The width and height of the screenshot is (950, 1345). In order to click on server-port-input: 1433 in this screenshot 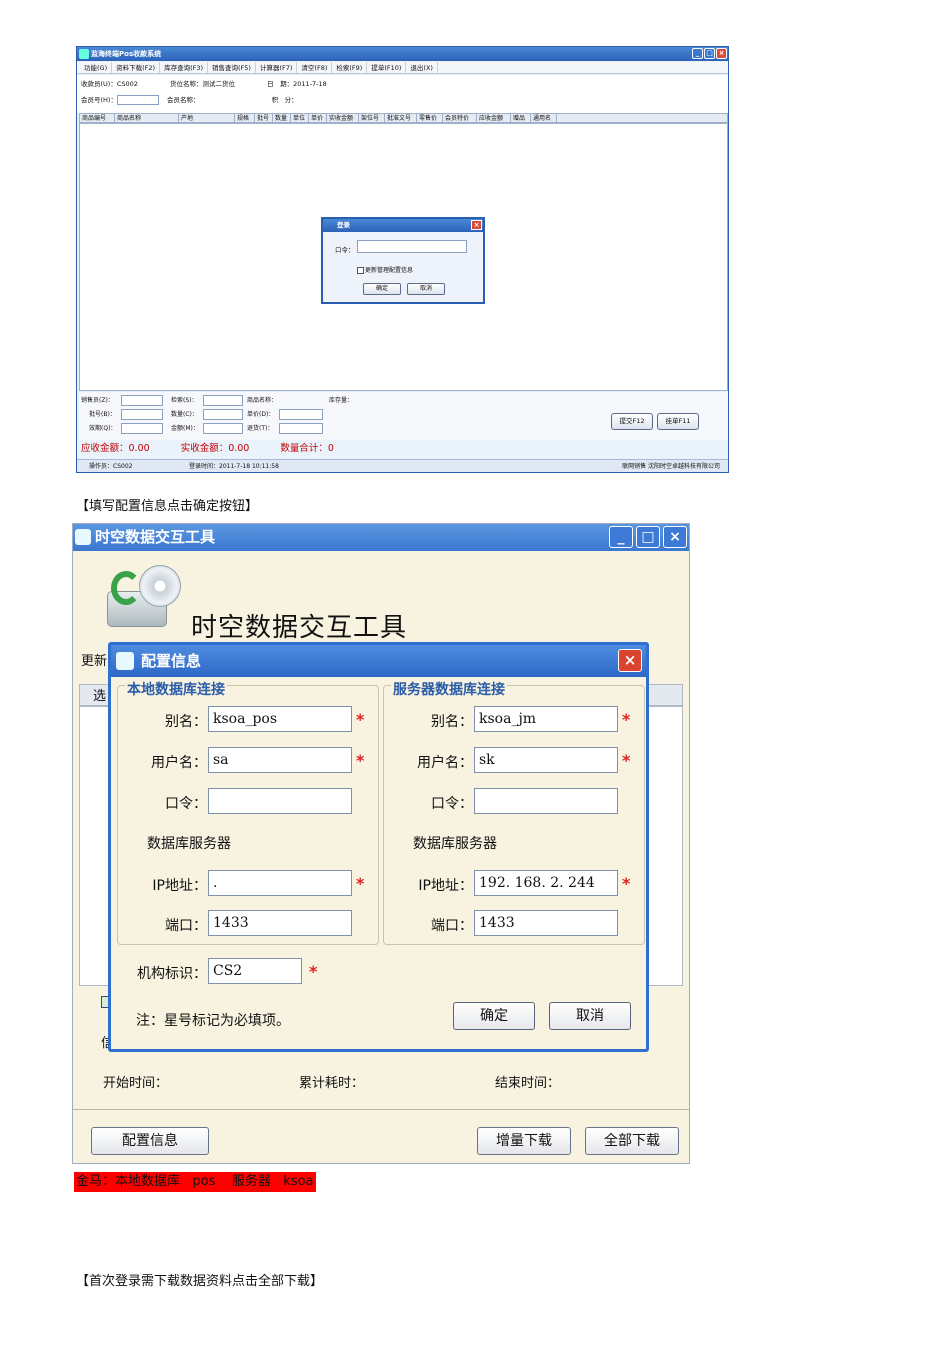, I will do `click(546, 923)`.